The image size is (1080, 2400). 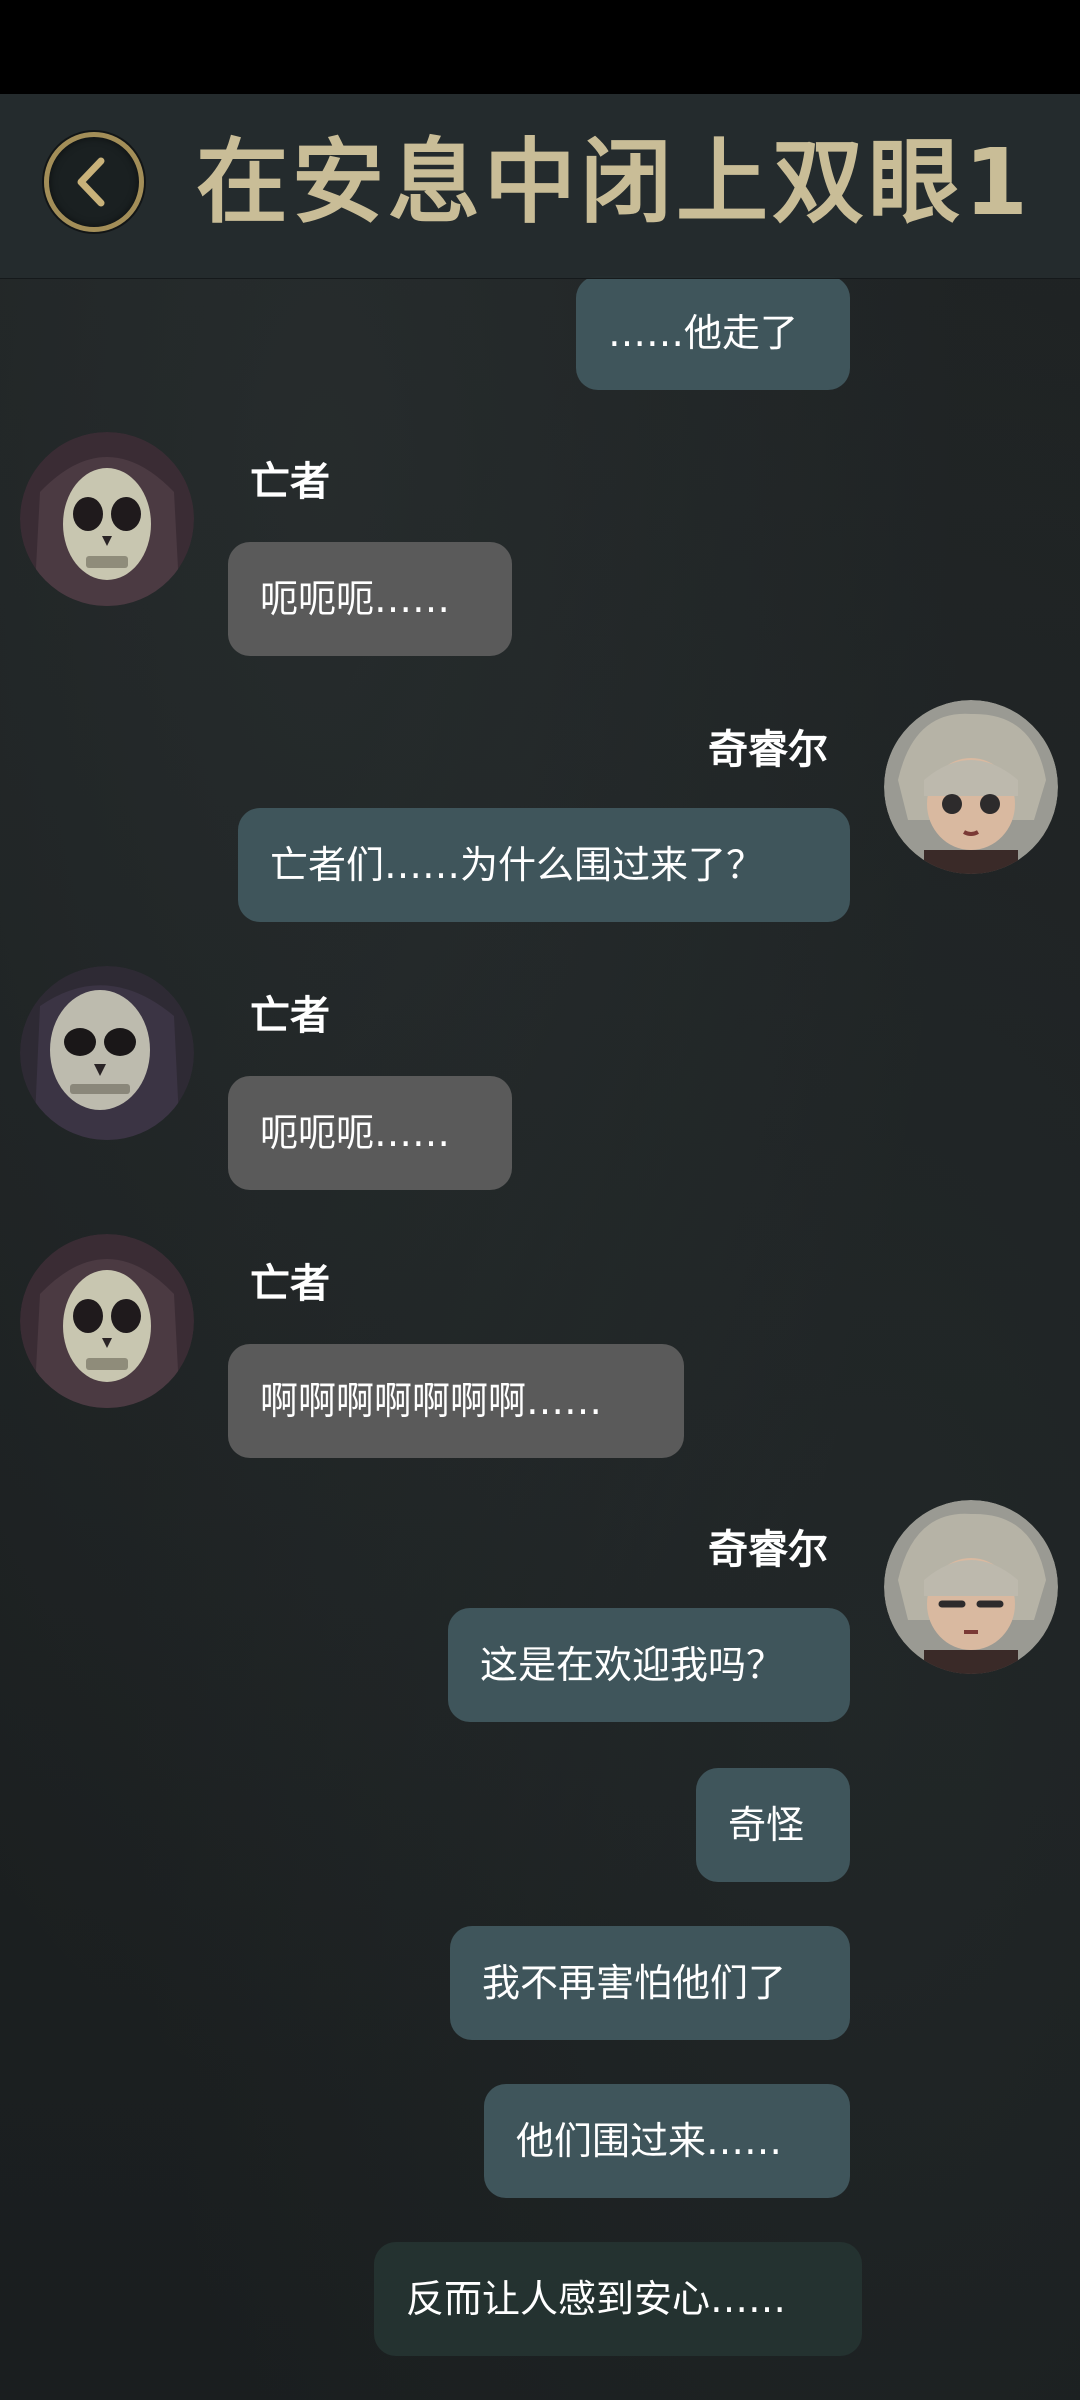 I want to click on page-title: 在安息中闭上双眼1, so click(x=614, y=182).